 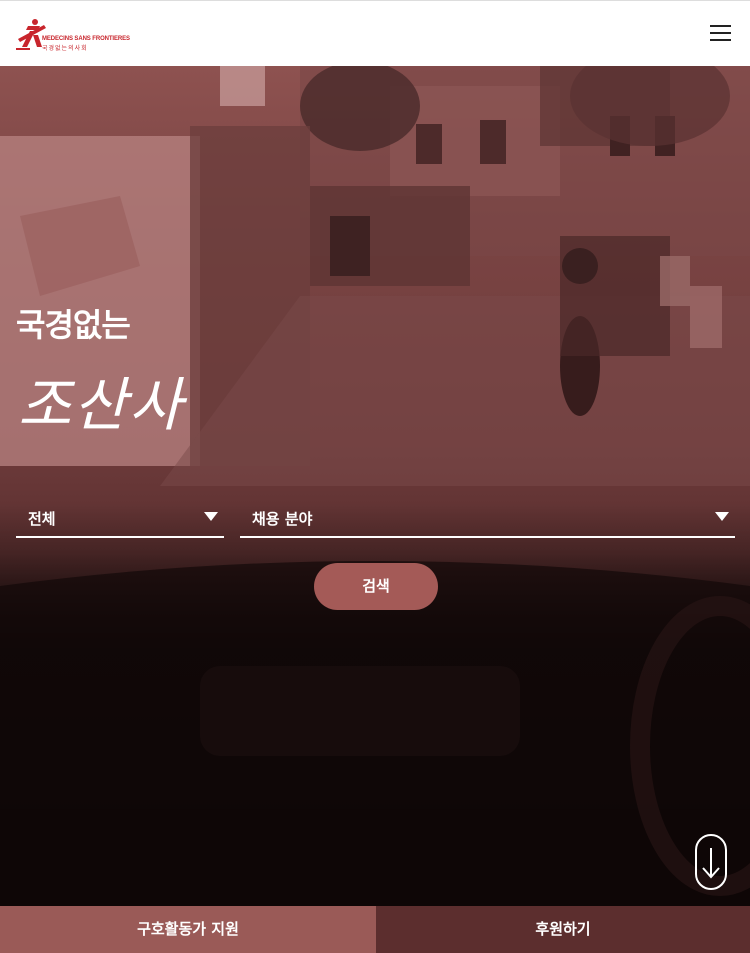 What do you see at coordinates (487, 518) in the screenshot?
I see `job-field-select: 채용 분야` at bounding box center [487, 518].